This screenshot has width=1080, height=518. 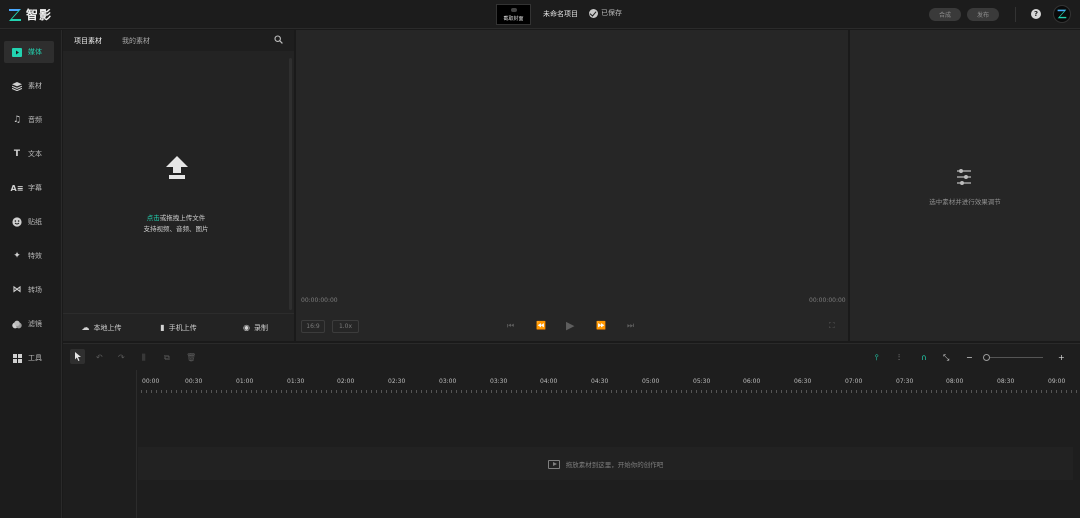 I want to click on sidebar: 媒体 素材 ♫ 音频 T 文本 A≡ 字幕 贴纸 ✦ 特效 ⋈ 转场 滤镜 工具, so click(x=31, y=274).